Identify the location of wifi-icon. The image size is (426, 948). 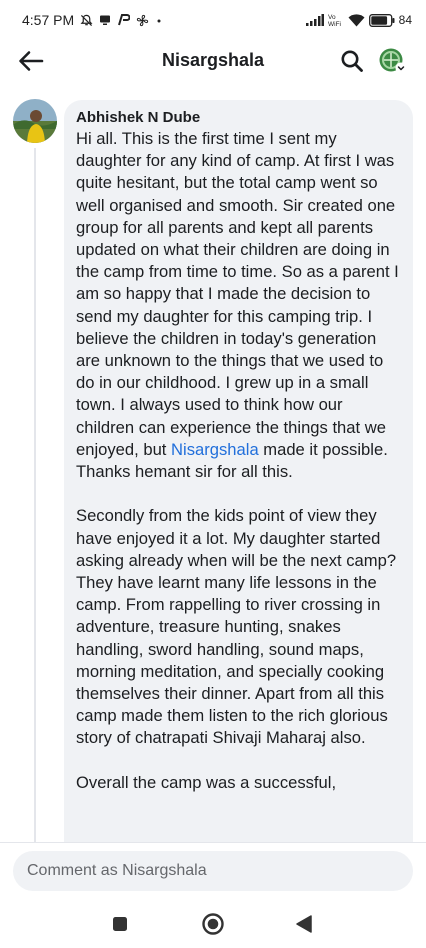
(356, 20).